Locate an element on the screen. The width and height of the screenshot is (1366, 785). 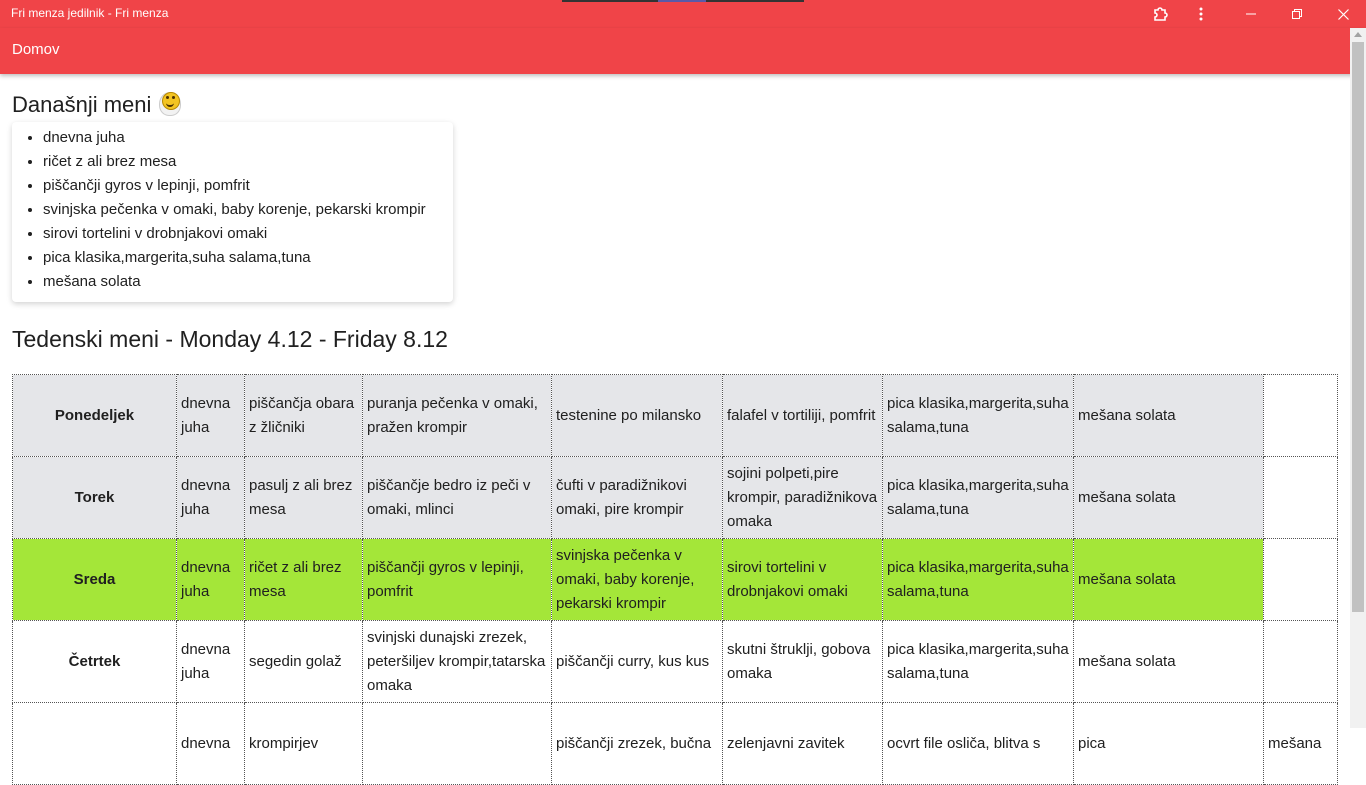
vertical-scrollbar is located at coordinates (1358, 378).